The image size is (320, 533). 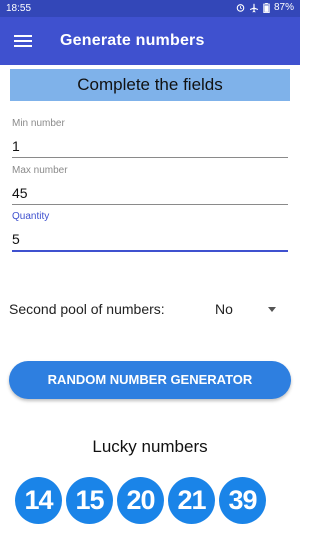 What do you see at coordinates (19, 8) in the screenshot?
I see `status-time: 18:55` at bounding box center [19, 8].